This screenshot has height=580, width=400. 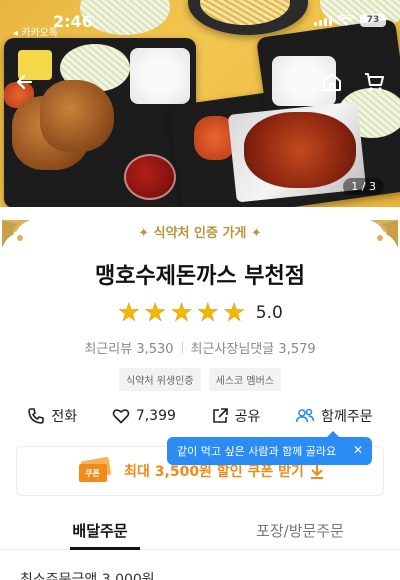 What do you see at coordinates (200, 276) in the screenshot?
I see `store-name: 맹호수제돈까스 부천점` at bounding box center [200, 276].